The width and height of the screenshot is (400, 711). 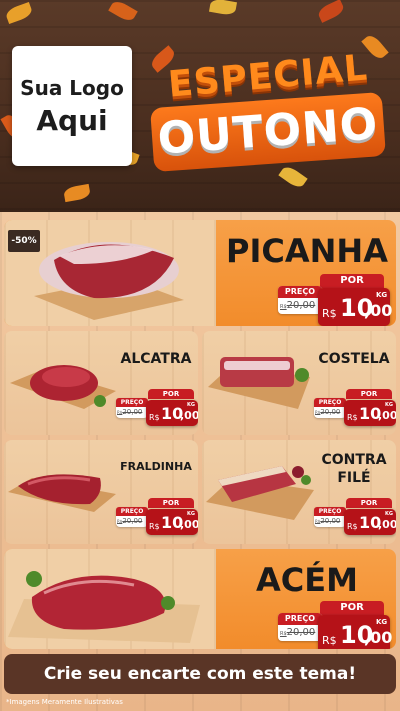 I want to click on product-name-line1: CONTRA, so click(x=354, y=460).